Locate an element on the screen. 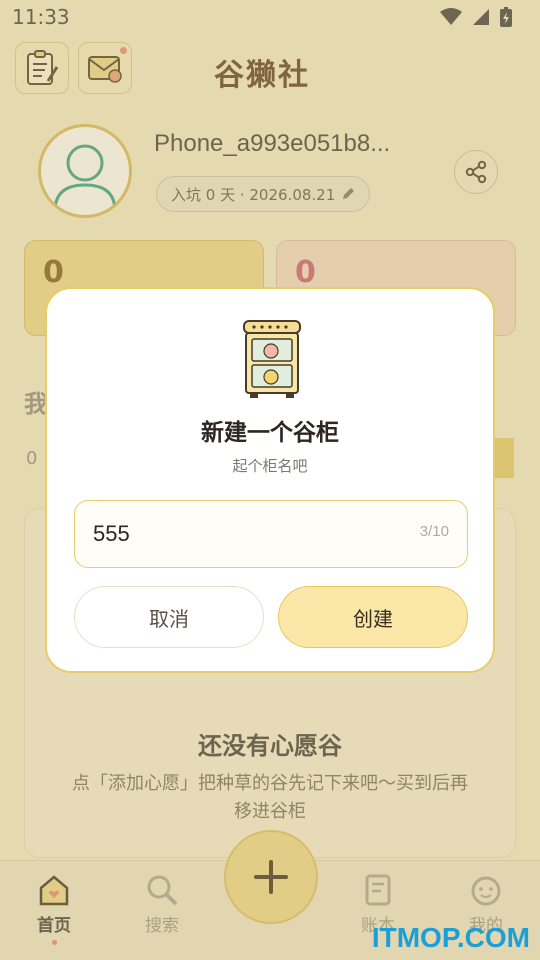 The width and height of the screenshot is (540, 960). create-button: 创建 is located at coordinates (373, 617).